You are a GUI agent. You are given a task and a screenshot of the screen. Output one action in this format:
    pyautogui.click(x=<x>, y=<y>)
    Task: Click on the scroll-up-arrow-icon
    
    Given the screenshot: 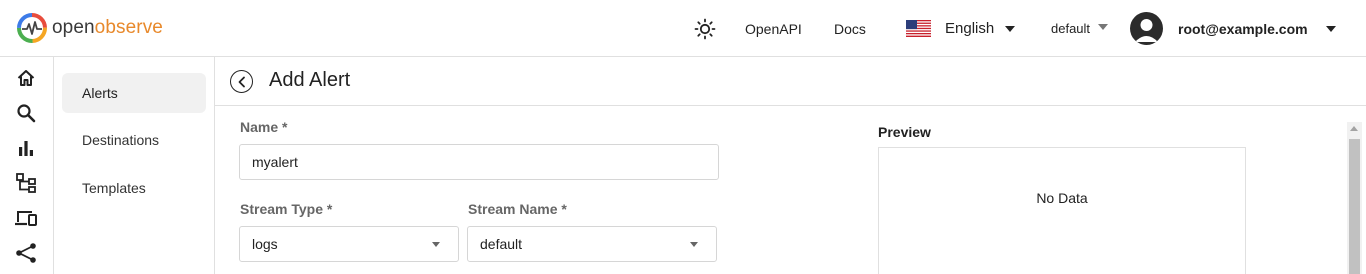 What is the action you would take?
    pyautogui.click(x=1354, y=128)
    